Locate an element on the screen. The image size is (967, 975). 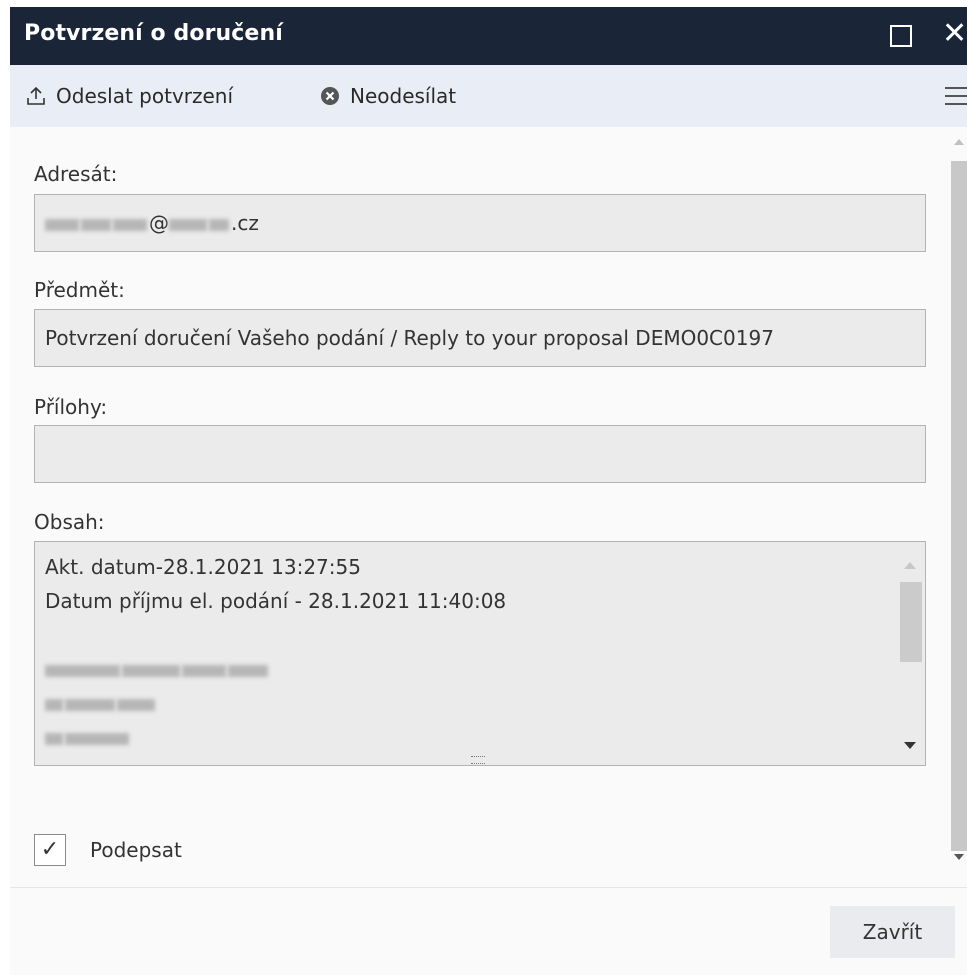
content-line: Akt. datum-28.1.2021 13:27:55 is located at coordinates (203, 567).